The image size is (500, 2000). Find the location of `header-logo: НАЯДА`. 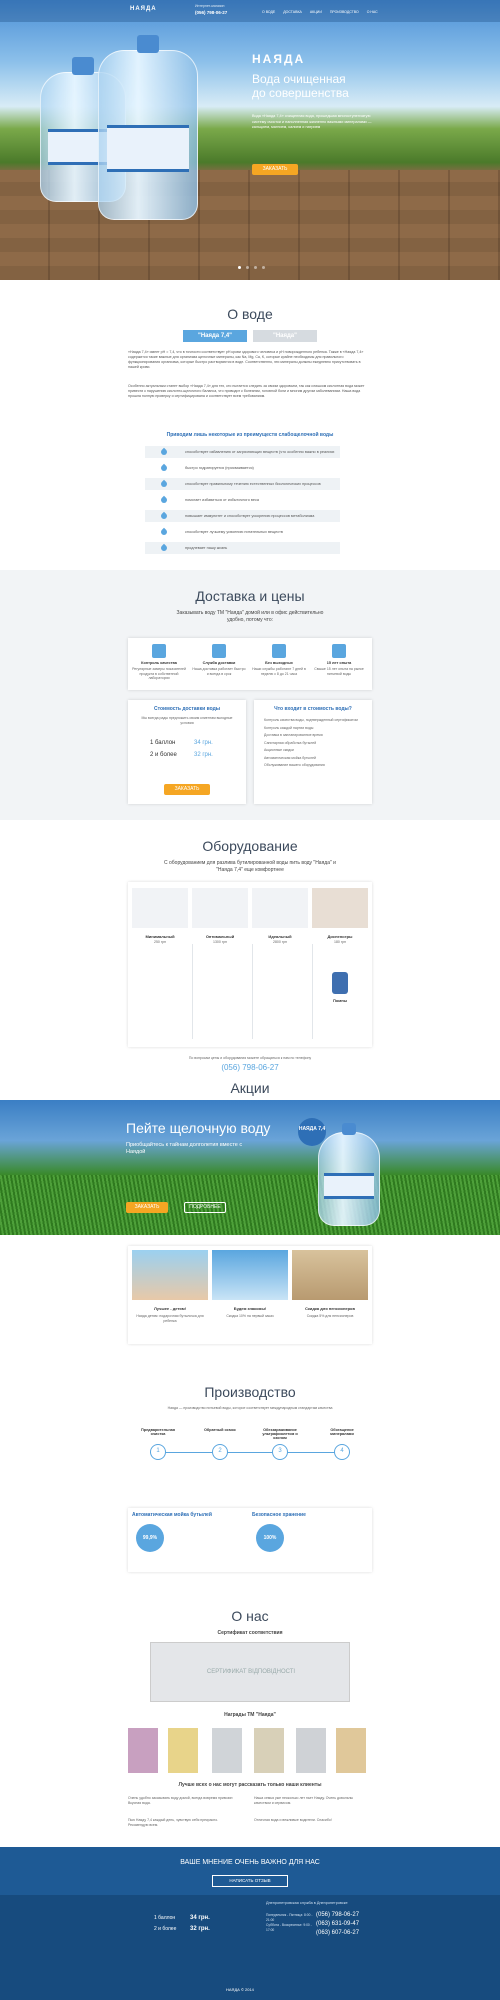

header-logo: НАЯДА is located at coordinates (143, 9).